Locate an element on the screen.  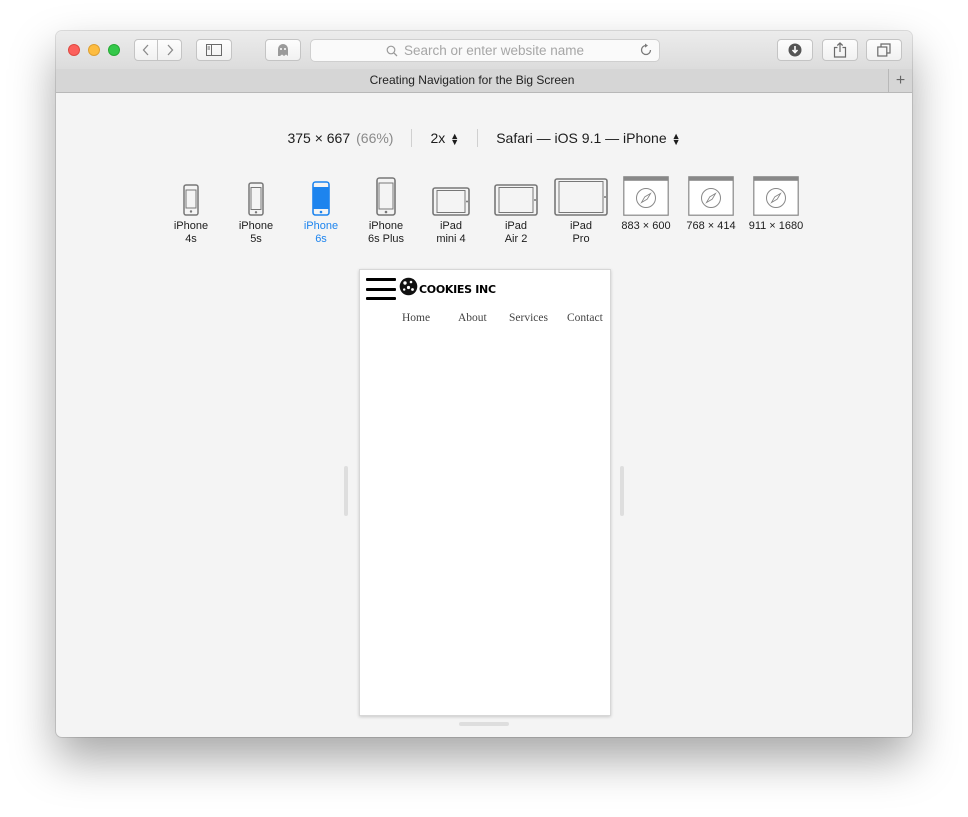
device-ipad-mini-4: iPad mini 4 is located at coordinates (451, 210).